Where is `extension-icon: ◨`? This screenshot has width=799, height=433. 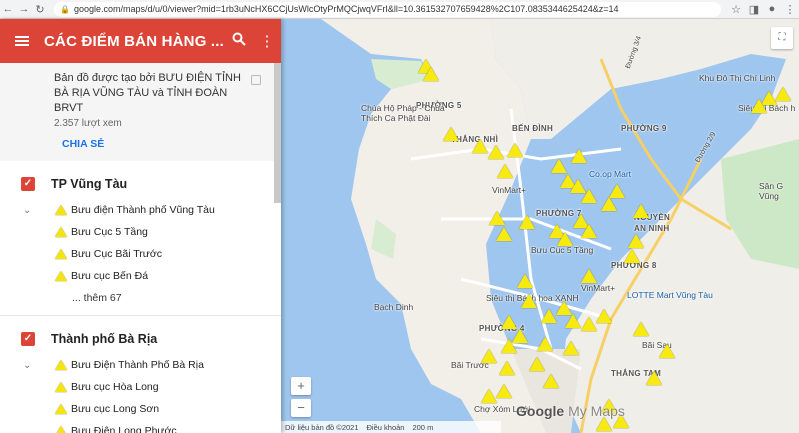
extension-icon: ◨ is located at coordinates (754, 9).